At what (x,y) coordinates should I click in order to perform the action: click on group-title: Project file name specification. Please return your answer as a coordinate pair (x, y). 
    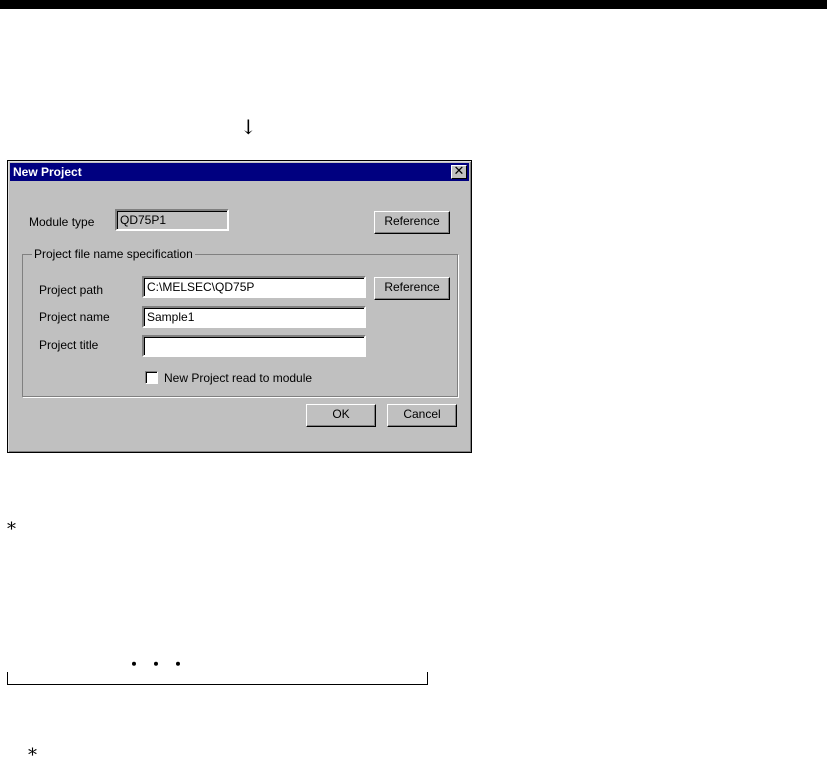
    Looking at the image, I should click on (113, 254).